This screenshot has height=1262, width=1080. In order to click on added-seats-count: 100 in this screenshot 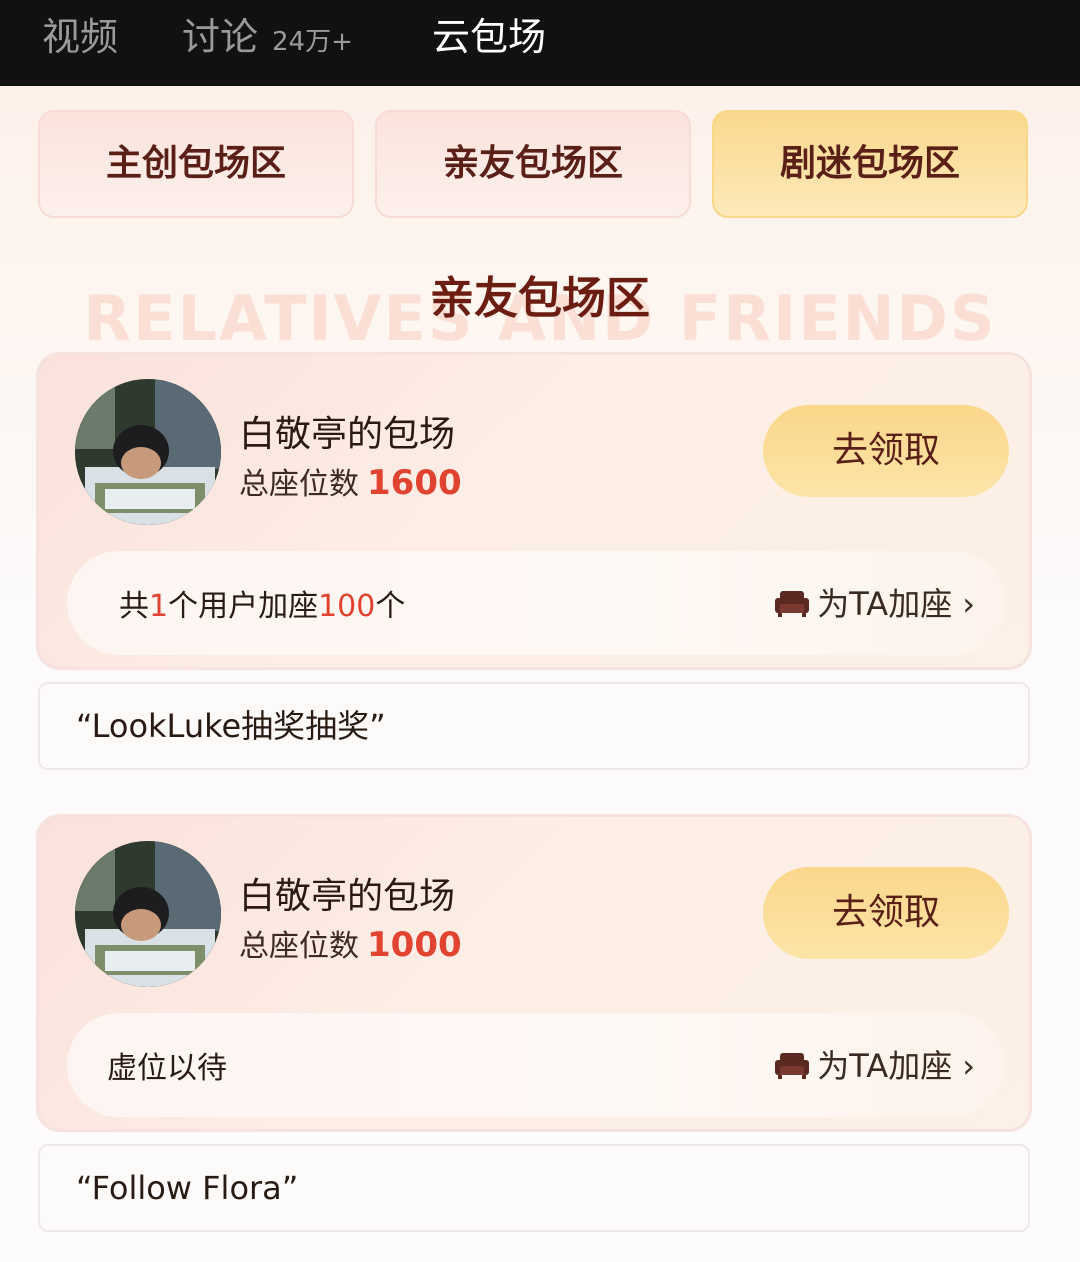, I will do `click(347, 606)`.